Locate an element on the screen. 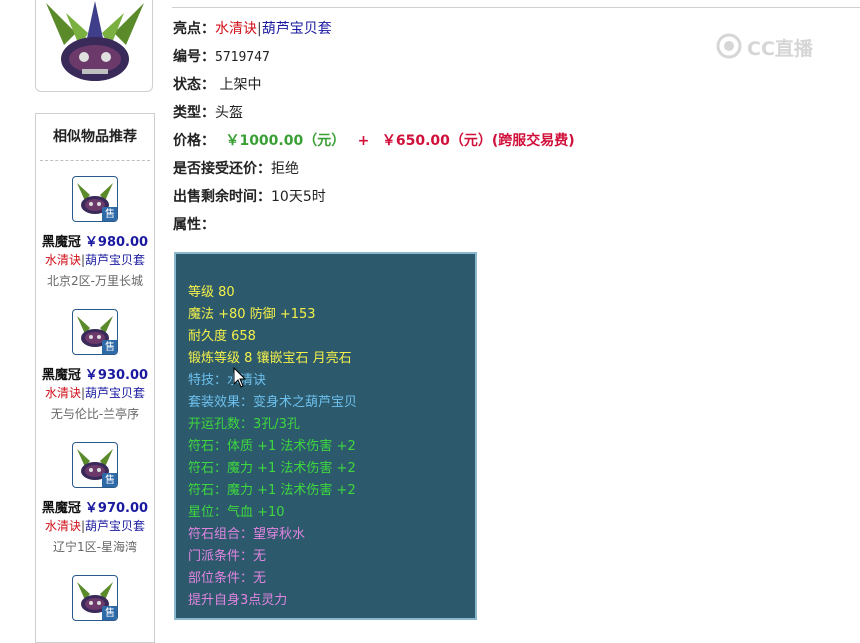  price-label: 价格： is located at coordinates (194, 141).